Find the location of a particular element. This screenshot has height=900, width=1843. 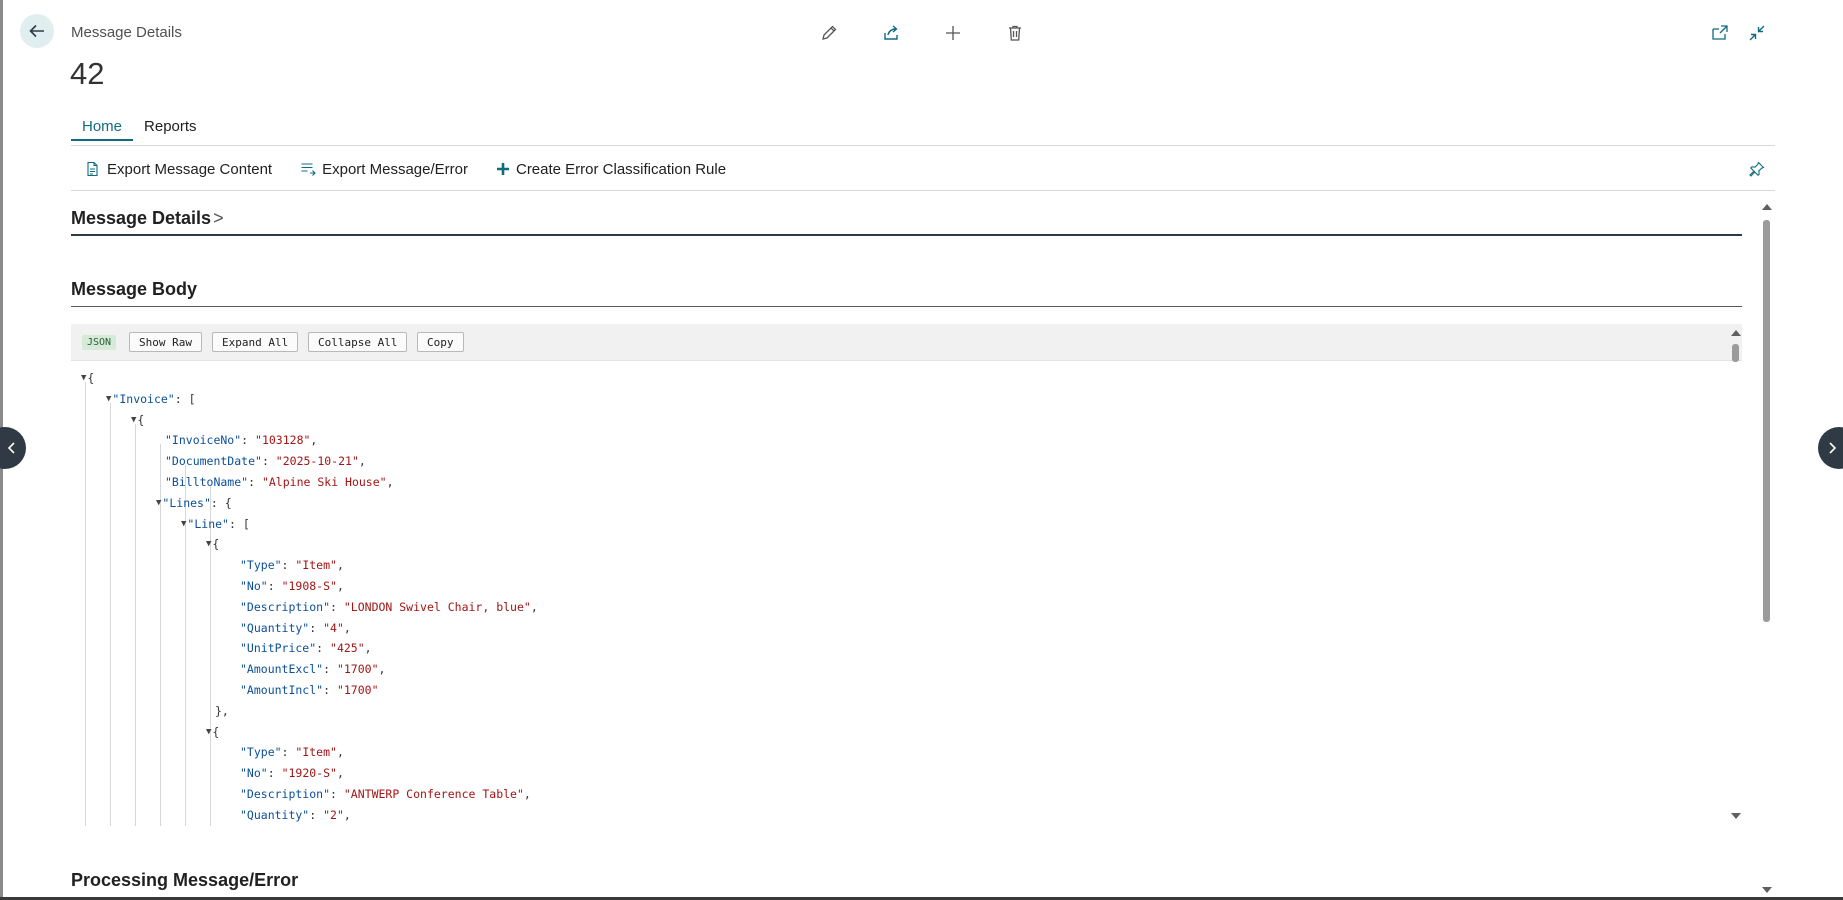

create-error-classification-rule-button: Create Error Classification Rule is located at coordinates (611, 169).